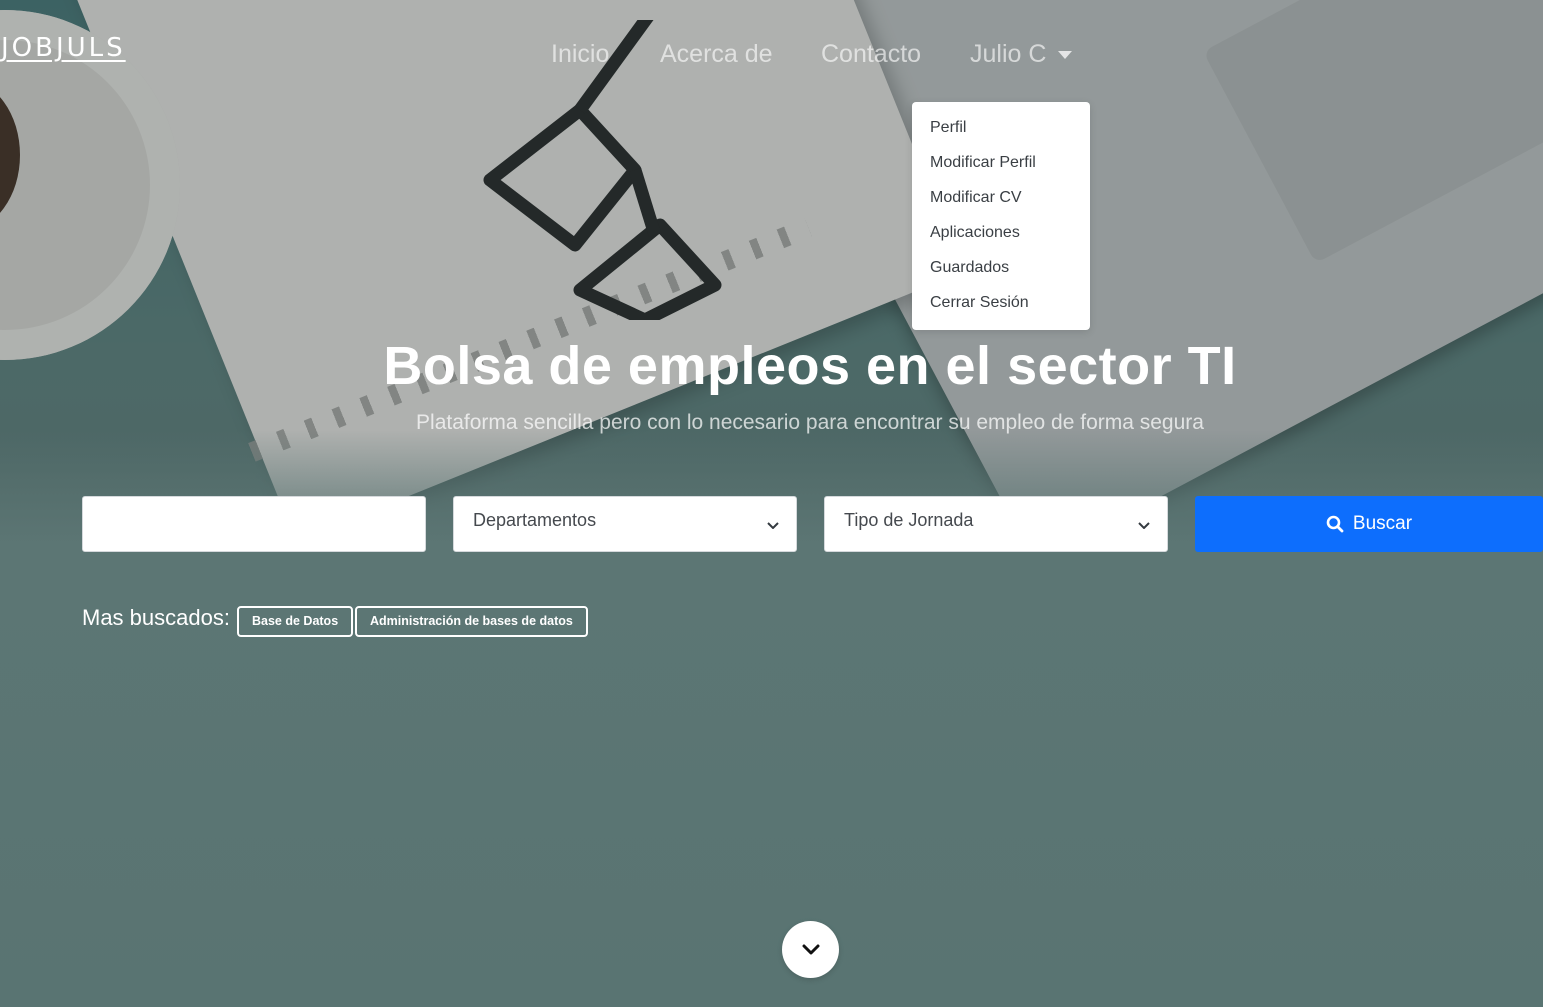 This screenshot has width=1543, height=1007. What do you see at coordinates (716, 54) in the screenshot?
I see `nav-link-acerca: Acerca de` at bounding box center [716, 54].